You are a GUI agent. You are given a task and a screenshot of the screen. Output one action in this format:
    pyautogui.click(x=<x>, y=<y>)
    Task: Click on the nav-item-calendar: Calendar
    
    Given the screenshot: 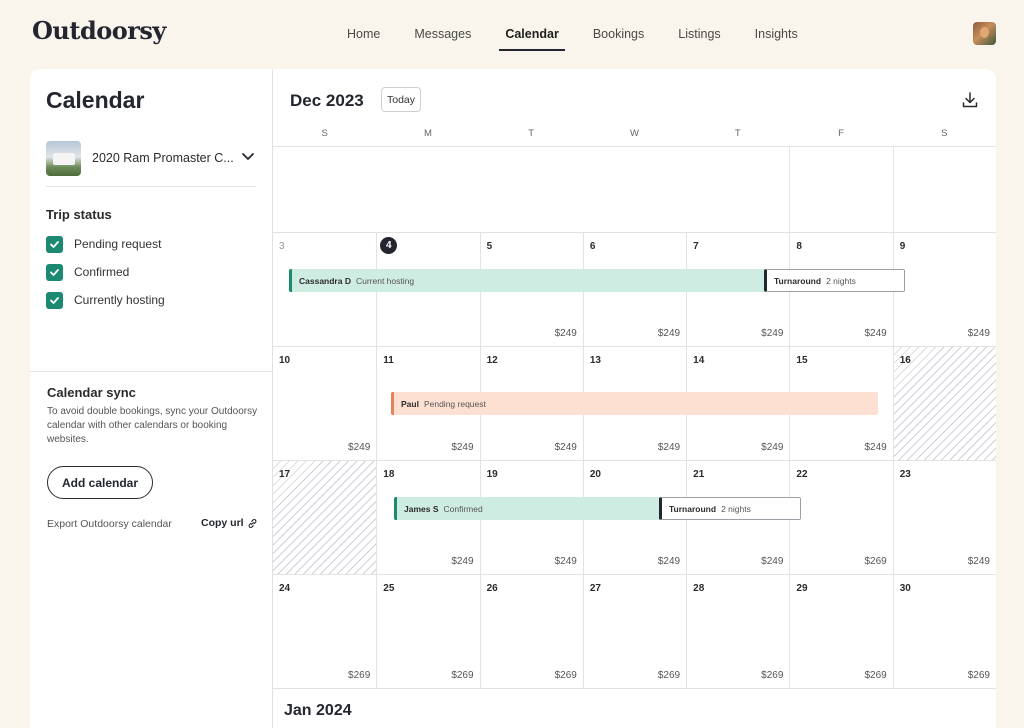 What is the action you would take?
    pyautogui.click(x=532, y=34)
    